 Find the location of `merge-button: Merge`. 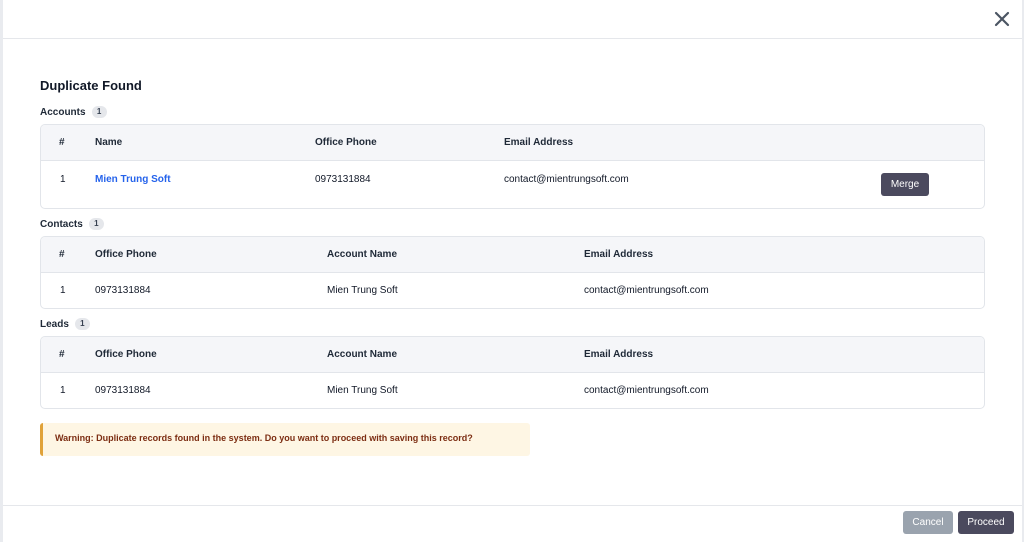

merge-button: Merge is located at coordinates (905, 184).